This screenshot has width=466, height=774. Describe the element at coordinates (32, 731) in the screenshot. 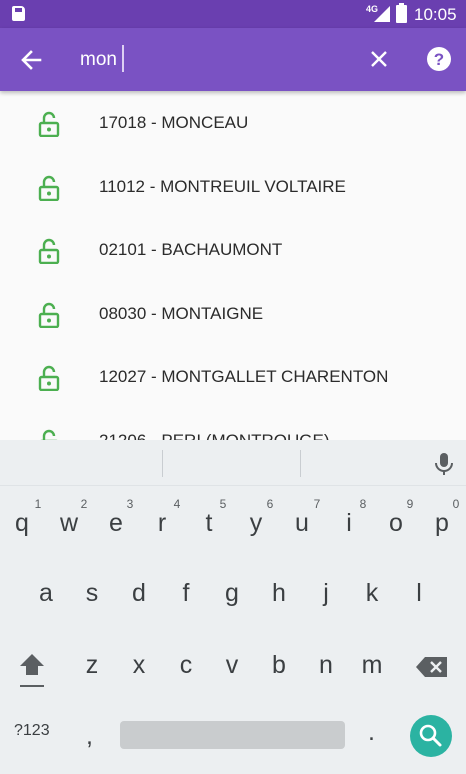

I see `symbols-key: ?123` at that location.